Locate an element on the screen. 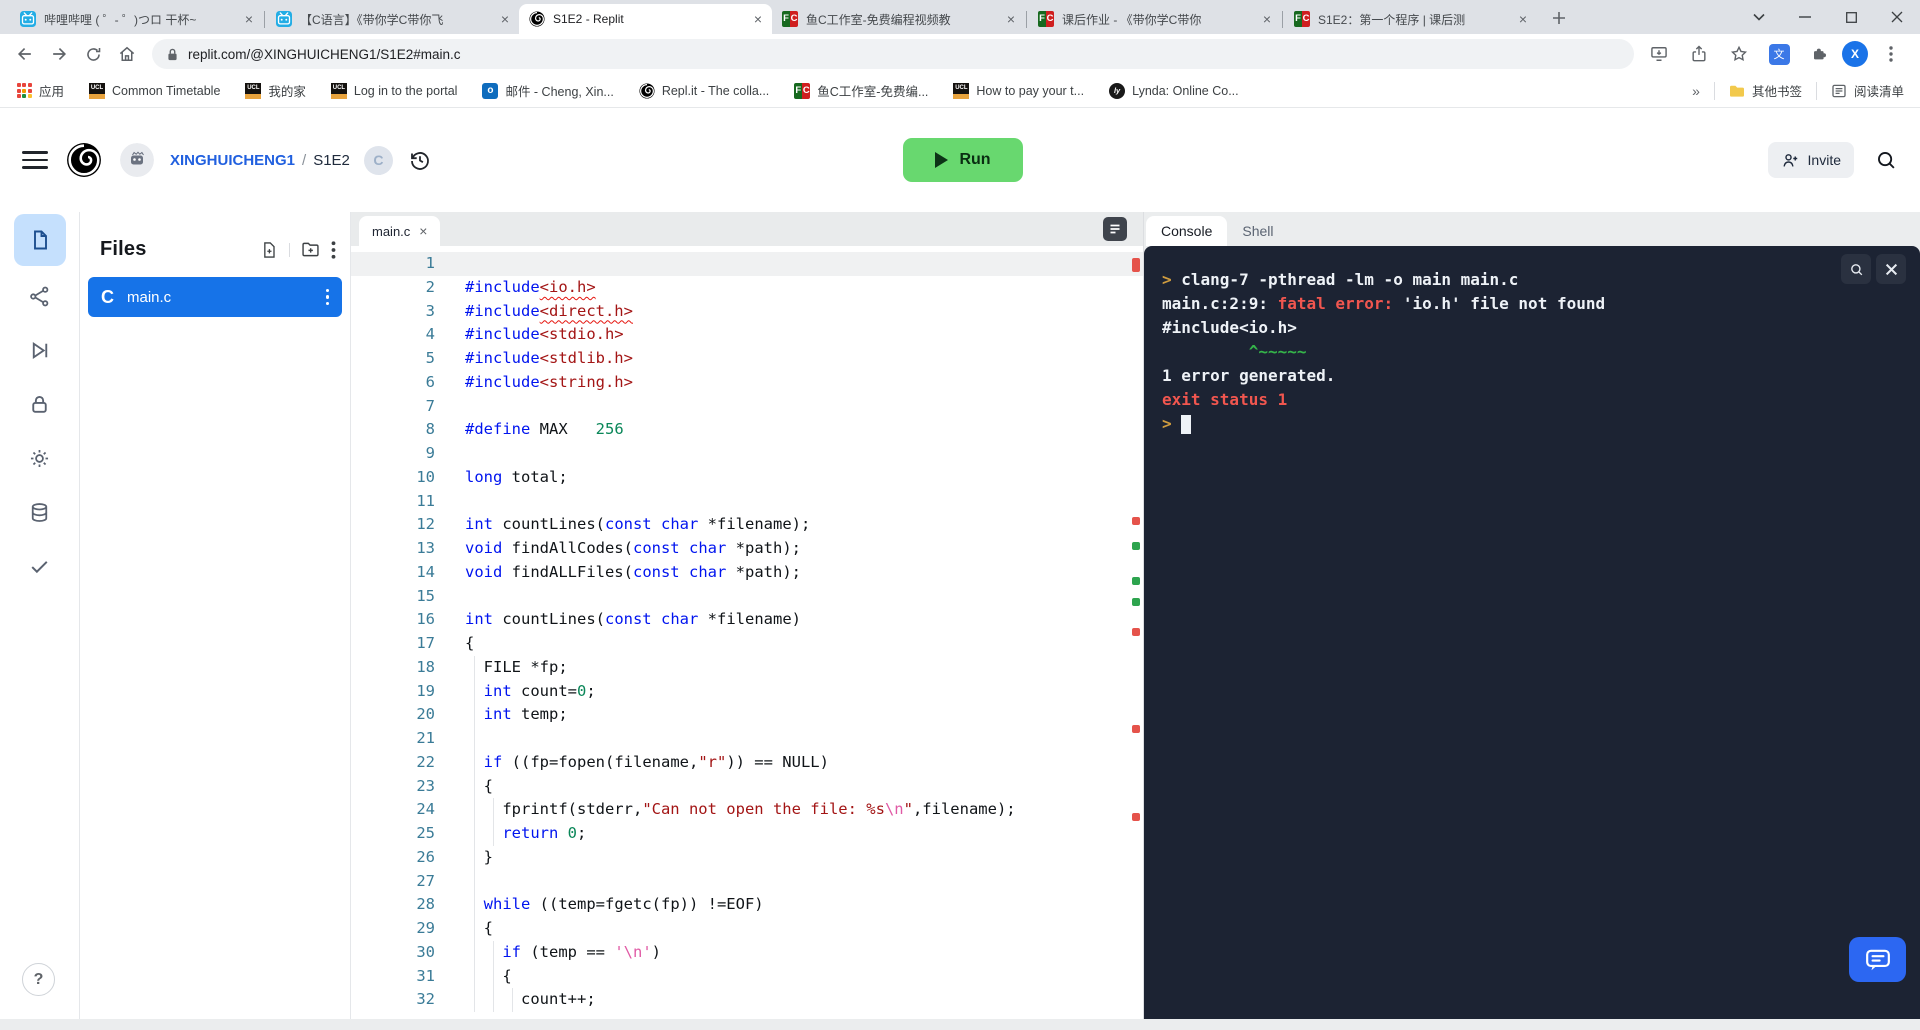 The width and height of the screenshot is (1920, 1030). new-tab-button is located at coordinates (1559, 18).